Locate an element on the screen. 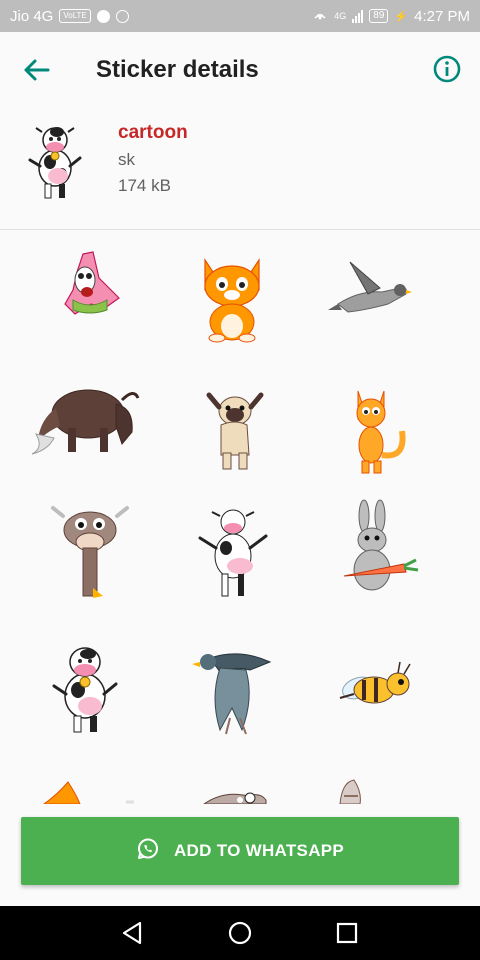  pack-name: cartoon is located at coordinates (153, 132).